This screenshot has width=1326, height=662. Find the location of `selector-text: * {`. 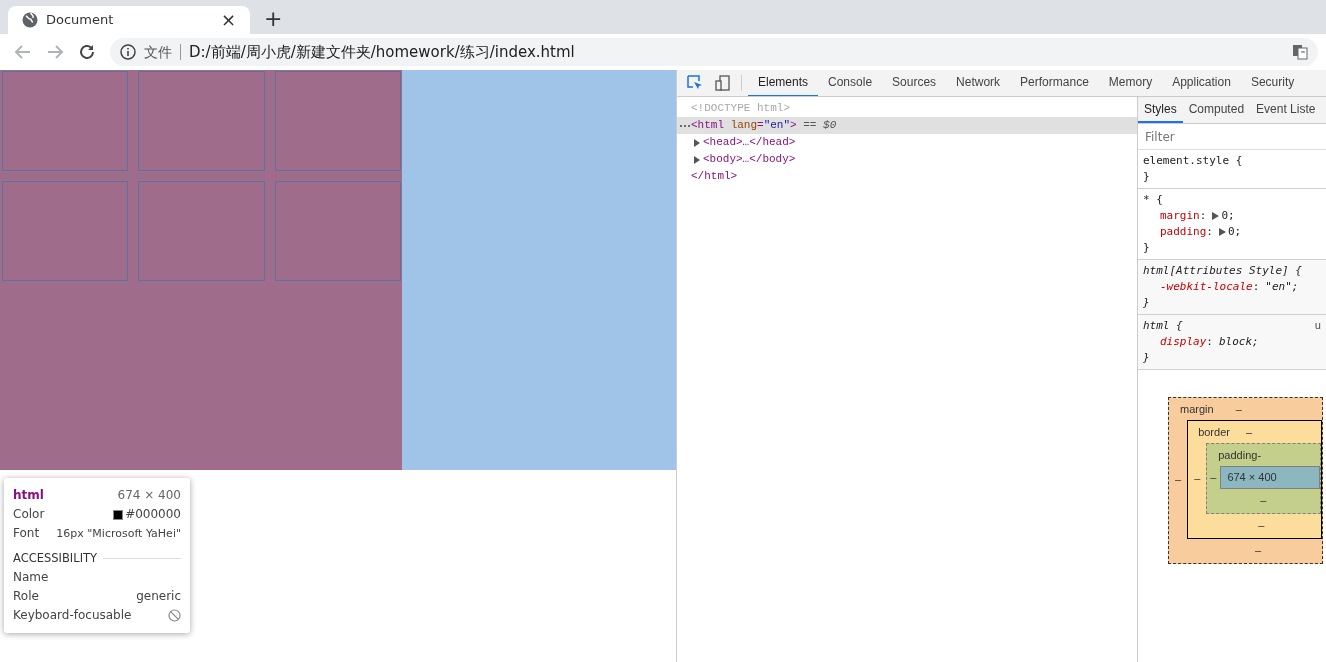

selector-text: * { is located at coordinates (1153, 200).